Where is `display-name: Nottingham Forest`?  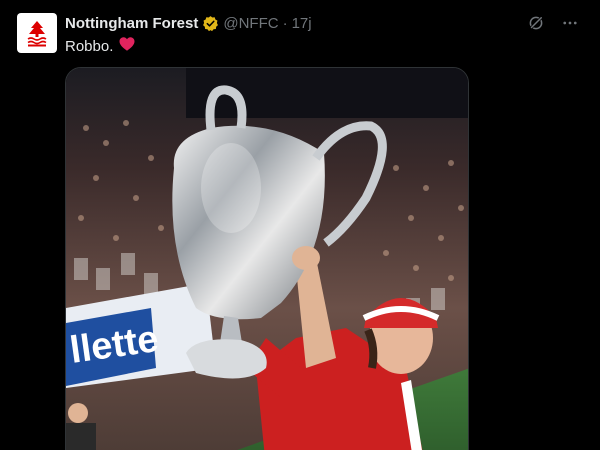
display-name: Nottingham Forest is located at coordinates (131, 23).